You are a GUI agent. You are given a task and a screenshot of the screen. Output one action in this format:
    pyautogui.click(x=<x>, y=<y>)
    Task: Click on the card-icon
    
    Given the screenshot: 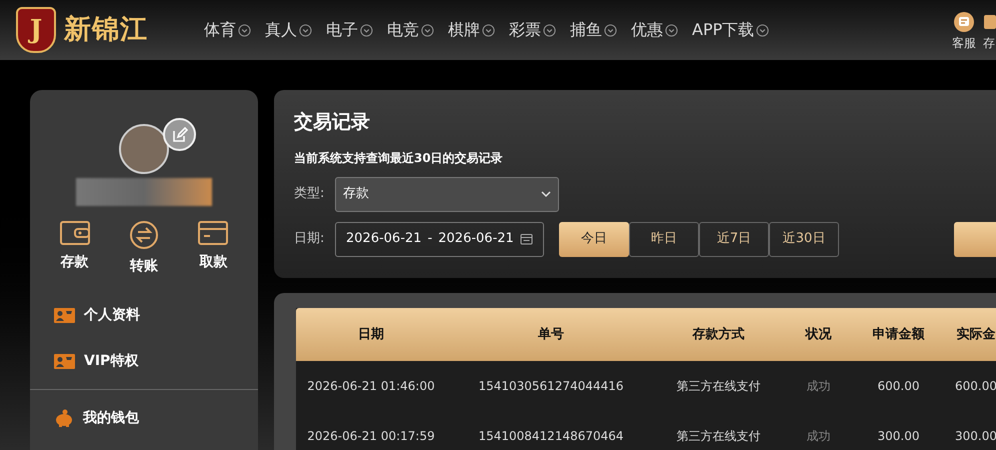 What is the action you would take?
    pyautogui.click(x=213, y=233)
    